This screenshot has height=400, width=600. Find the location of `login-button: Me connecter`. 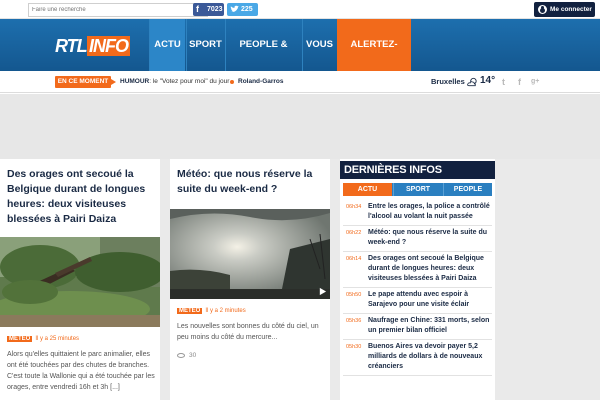

login-button: Me connecter is located at coordinates (564, 9).